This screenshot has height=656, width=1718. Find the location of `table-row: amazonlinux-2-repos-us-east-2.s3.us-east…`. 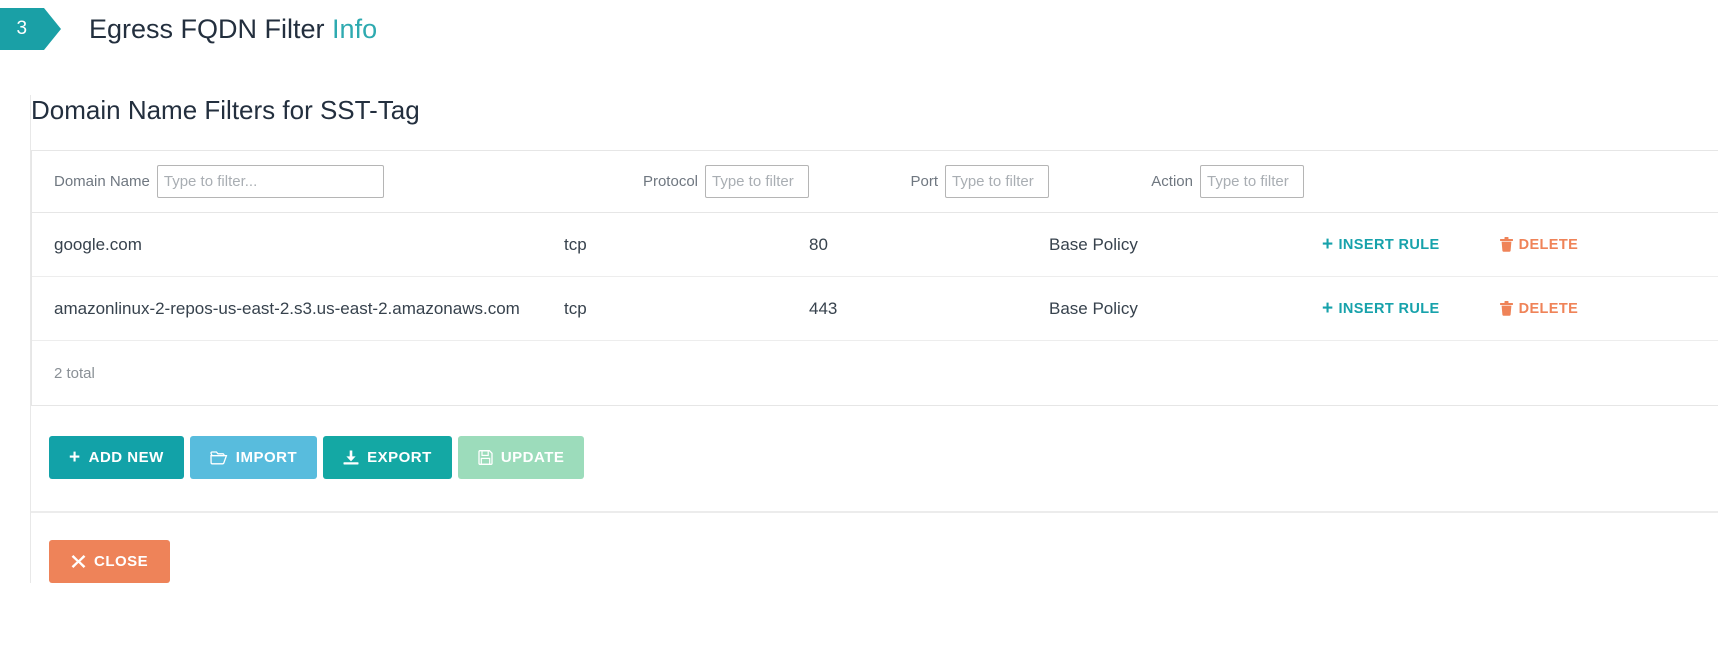

table-row: amazonlinux-2-repos-us-east-2.s3.us-east… is located at coordinates (875, 309).